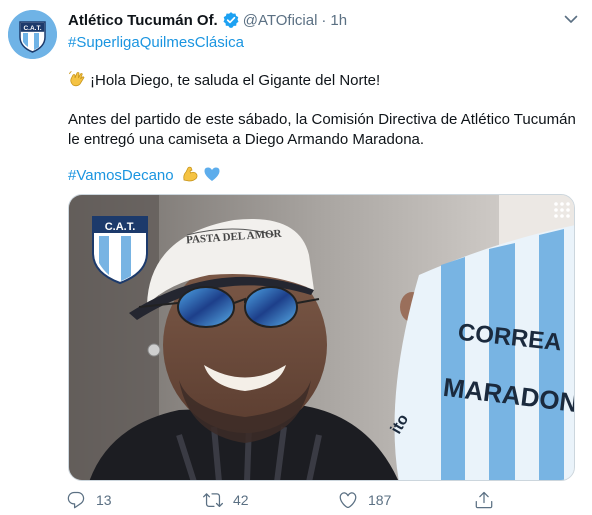 This screenshot has height=515, width=592. I want to click on like-icon, so click(348, 500).